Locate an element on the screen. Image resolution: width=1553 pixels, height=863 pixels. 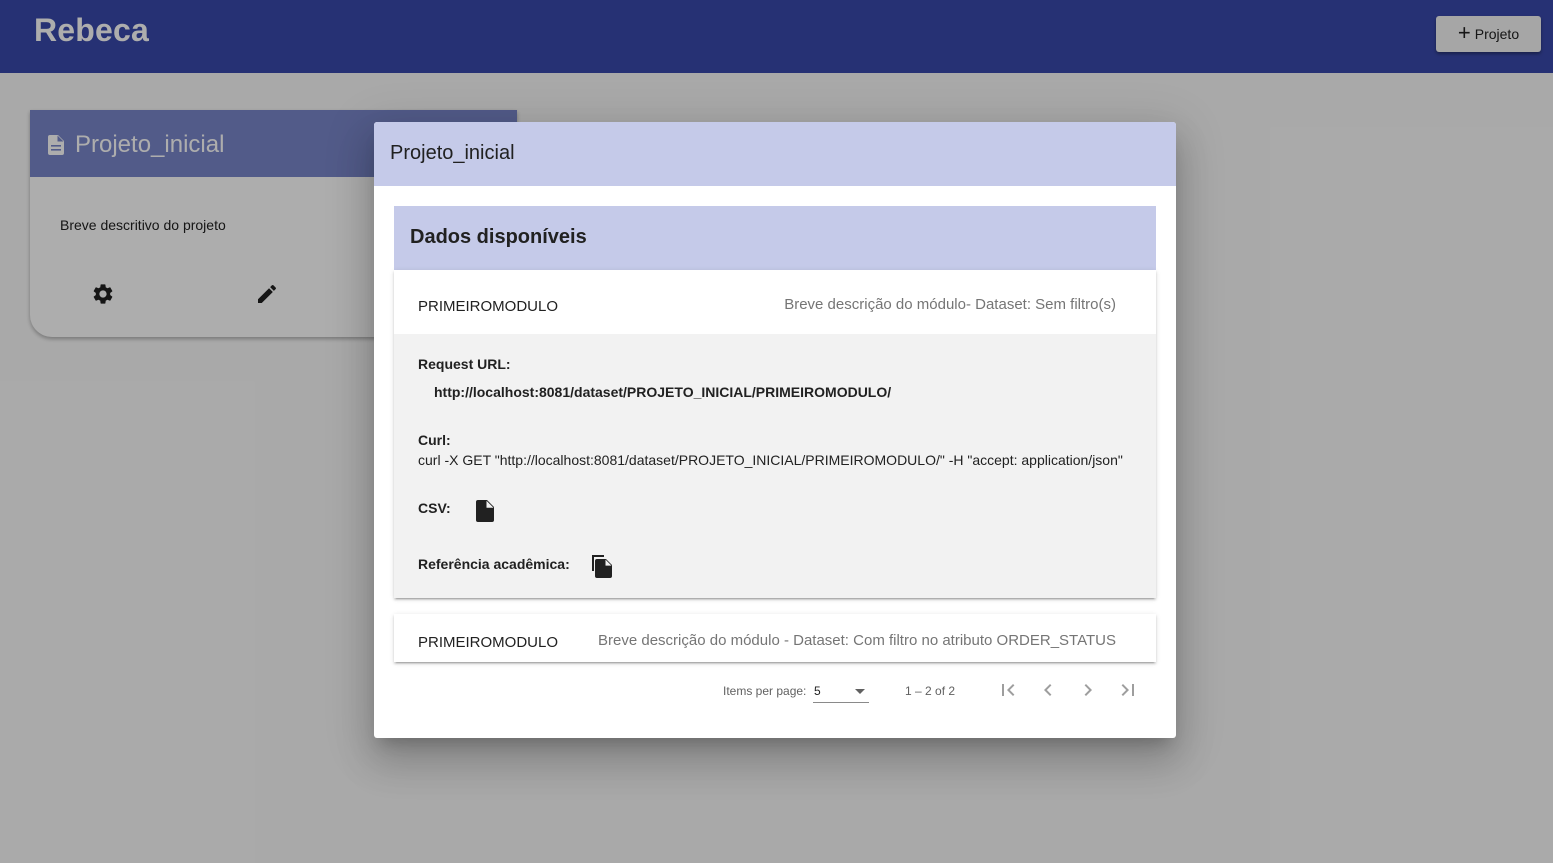
page-range-label: 1 – 2 of 2 is located at coordinates (930, 691).